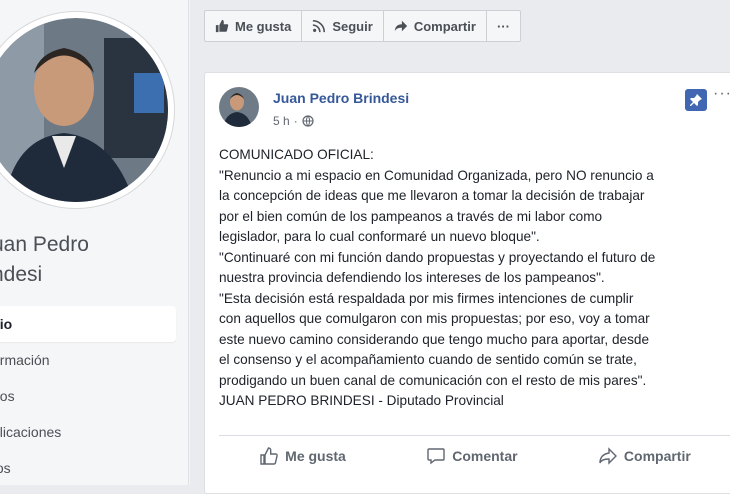 The height and width of the screenshot is (494, 730). I want to click on page-name-line-2: ndesi, so click(21, 274).